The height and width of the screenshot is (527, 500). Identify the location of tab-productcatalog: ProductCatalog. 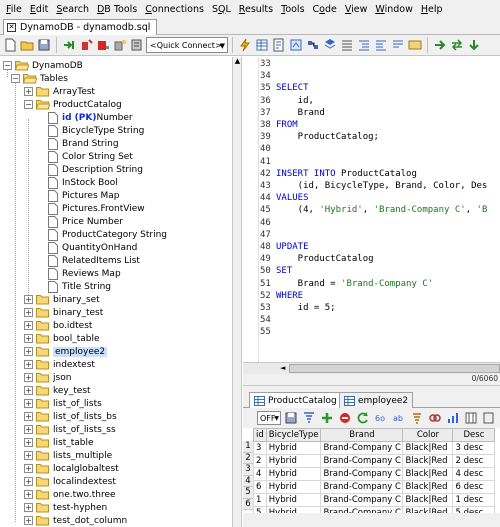
(295, 400).